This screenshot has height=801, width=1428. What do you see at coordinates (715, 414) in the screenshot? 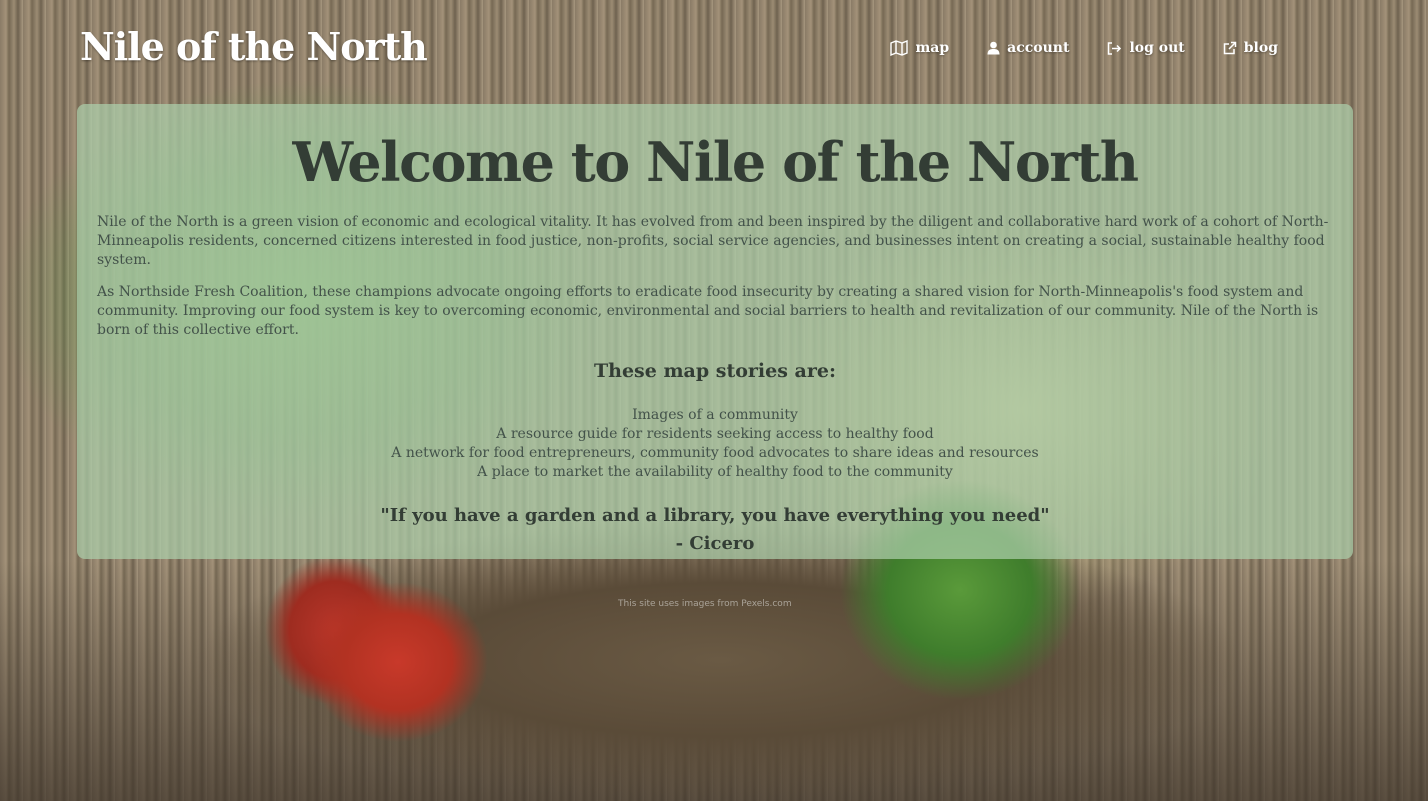
I see `list-item: Images of a community` at bounding box center [715, 414].